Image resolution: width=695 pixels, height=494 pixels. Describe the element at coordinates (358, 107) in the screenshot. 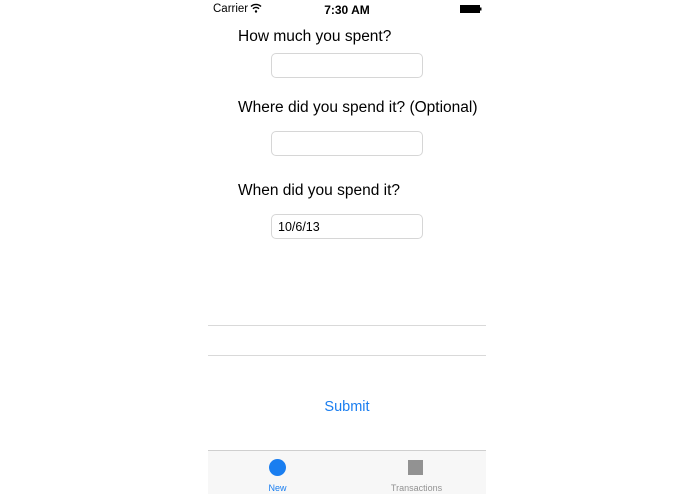

I see `location-label: Where did you spend it? (Optional)` at that location.